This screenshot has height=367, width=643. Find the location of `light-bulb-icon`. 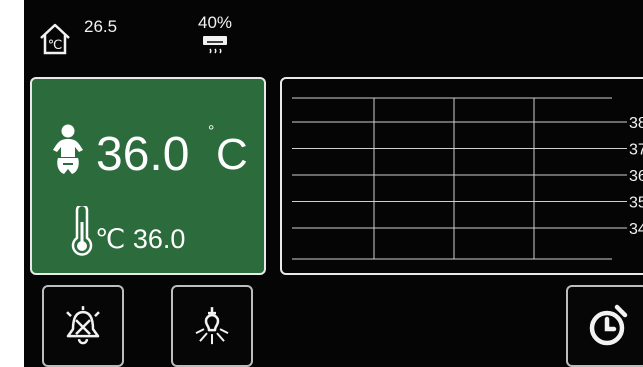

light-bulb-icon is located at coordinates (212, 326).